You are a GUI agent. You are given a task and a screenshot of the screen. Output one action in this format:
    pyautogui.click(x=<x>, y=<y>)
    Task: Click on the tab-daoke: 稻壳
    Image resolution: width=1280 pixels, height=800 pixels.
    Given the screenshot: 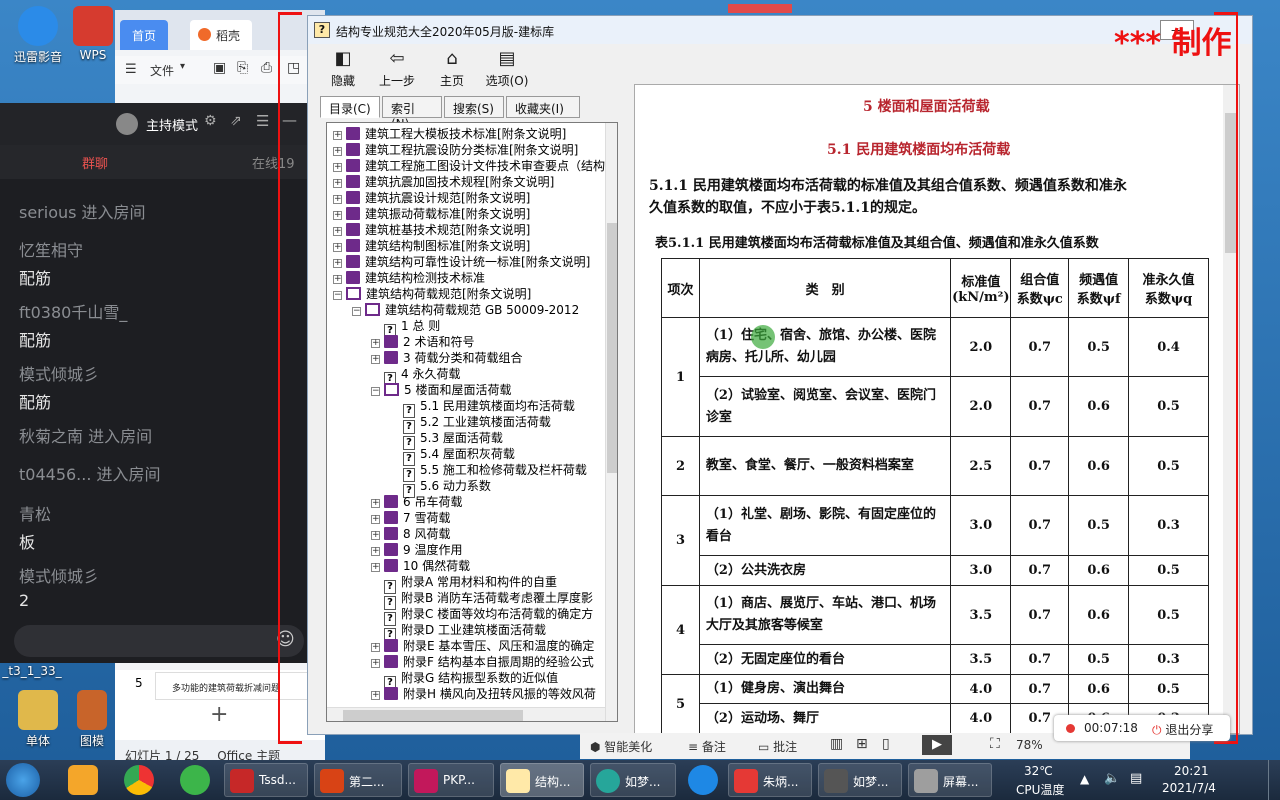 What is the action you would take?
    pyautogui.click(x=221, y=35)
    